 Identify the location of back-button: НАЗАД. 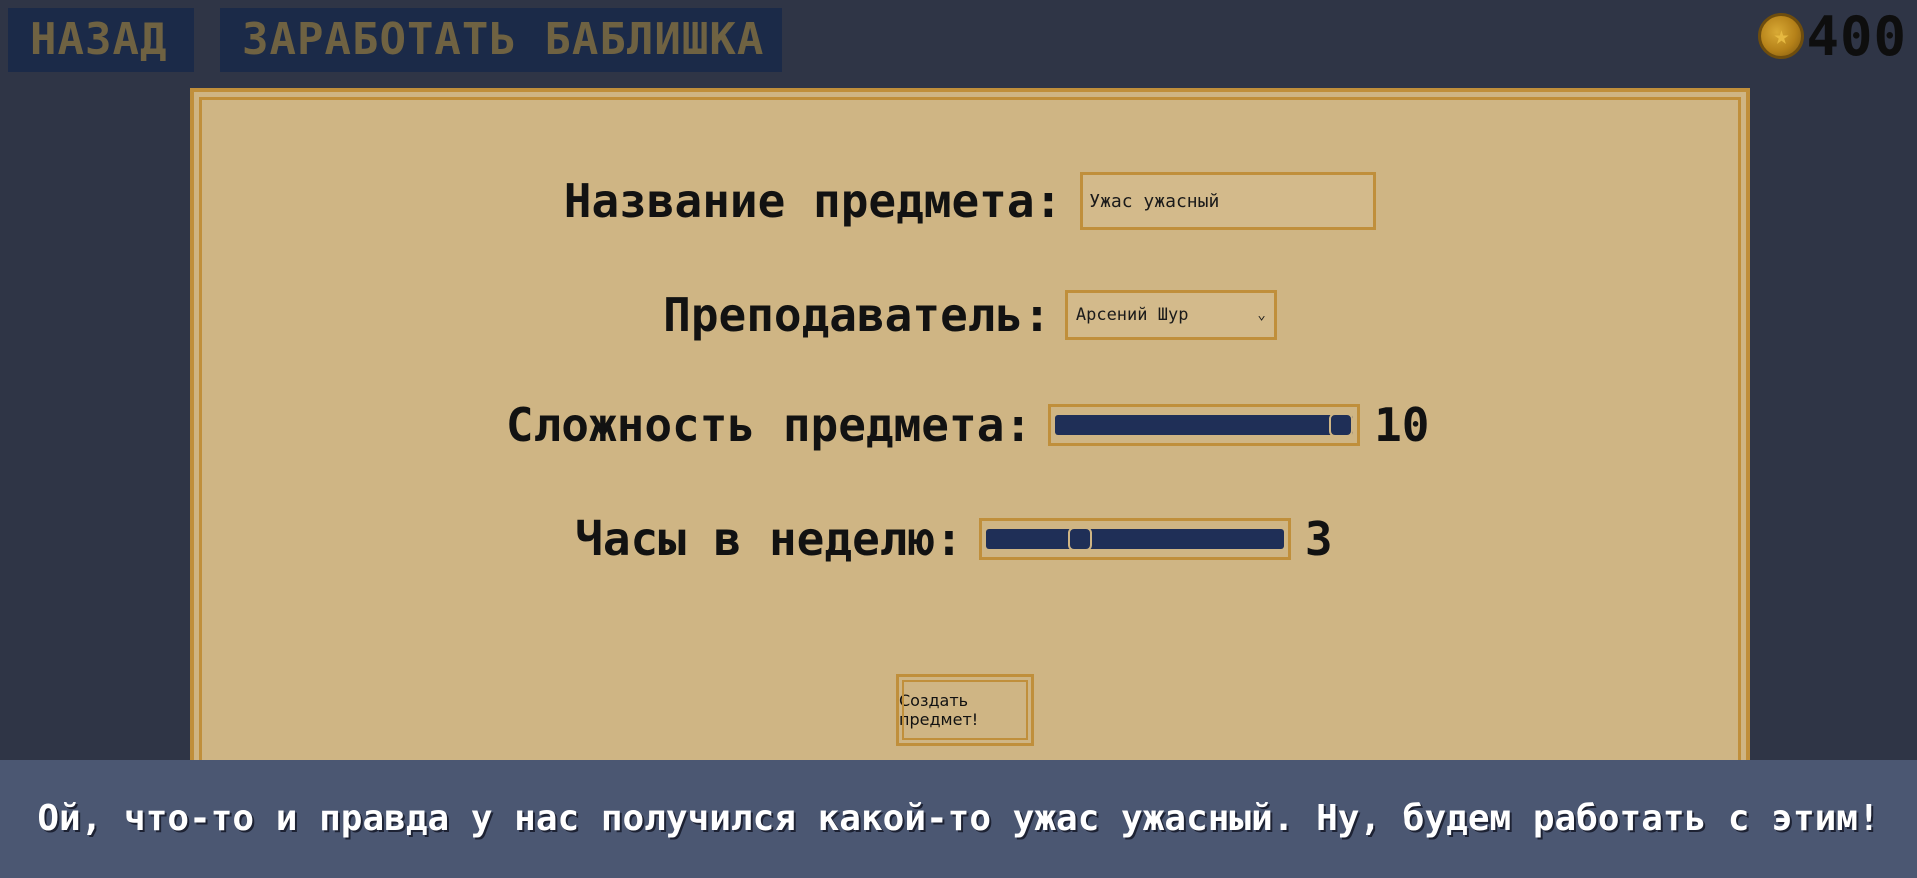
(101, 40).